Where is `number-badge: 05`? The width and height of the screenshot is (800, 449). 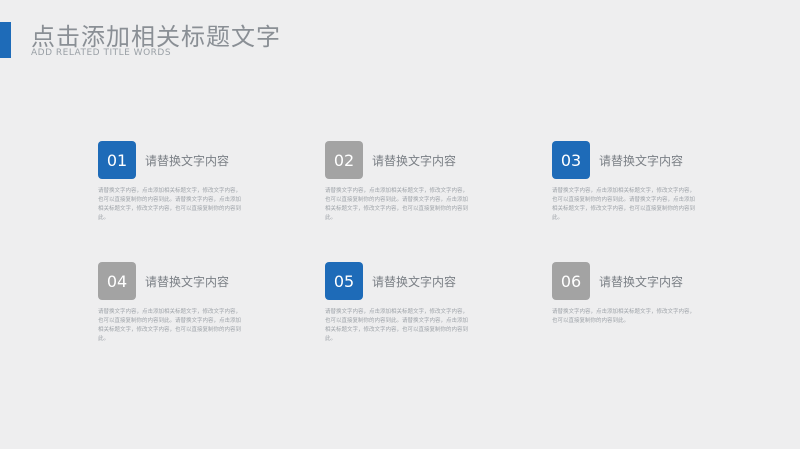
number-badge: 05 is located at coordinates (344, 281).